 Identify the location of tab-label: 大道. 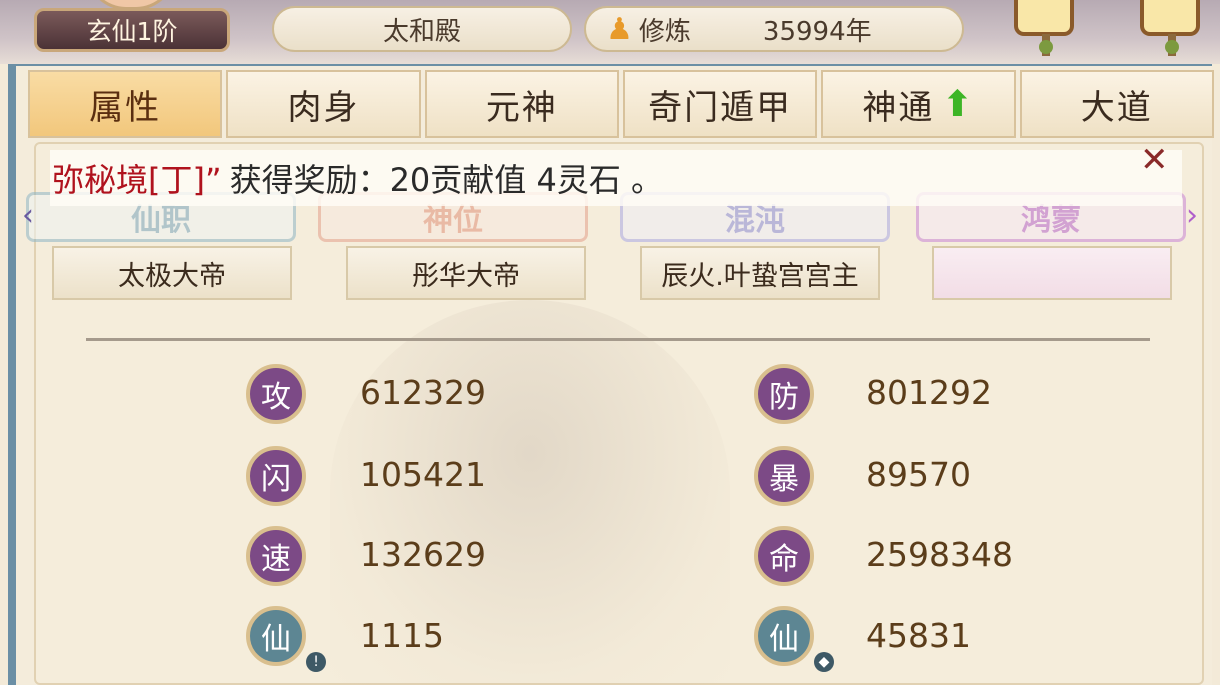
(1116, 107).